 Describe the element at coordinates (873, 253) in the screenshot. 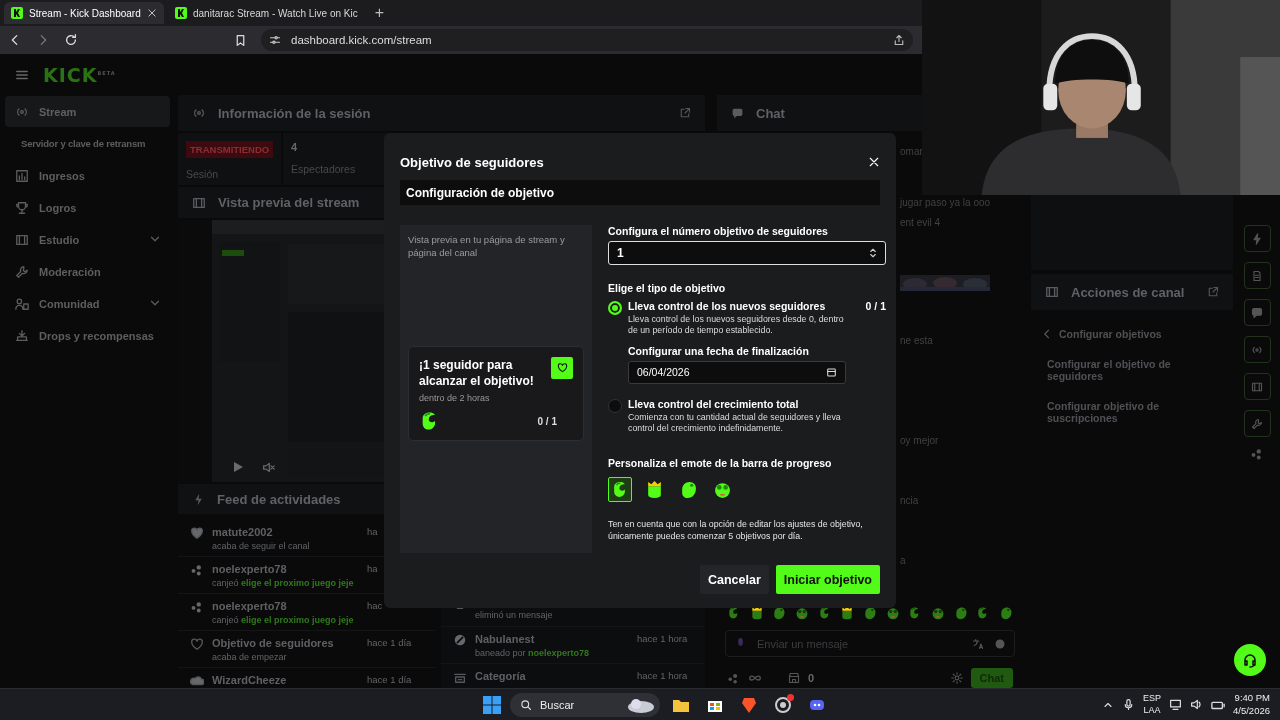

I see `spinner-icon` at that location.